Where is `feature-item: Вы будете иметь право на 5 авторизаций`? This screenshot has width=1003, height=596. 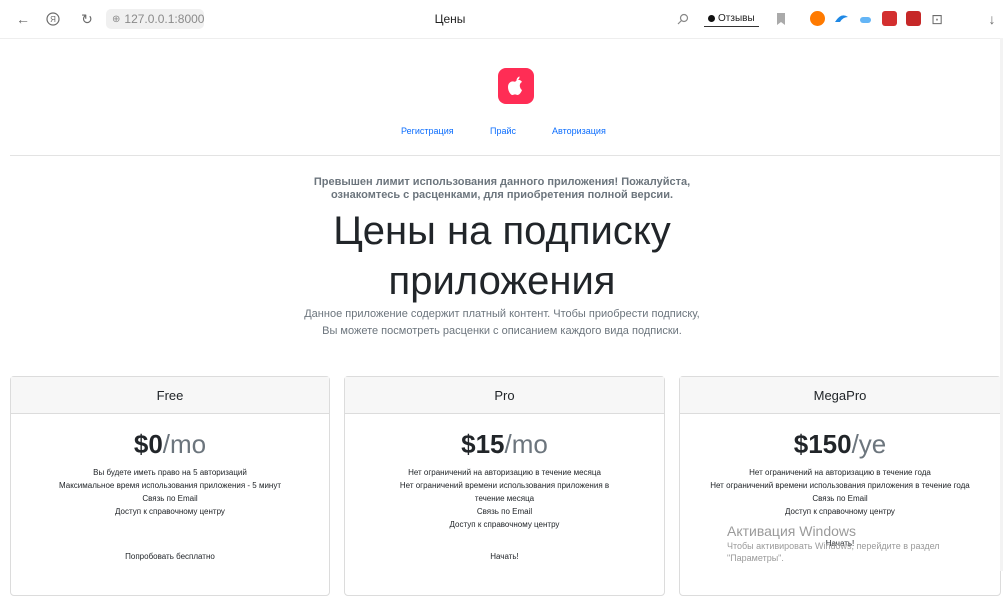 feature-item: Вы будете иметь право на 5 авторизаций is located at coordinates (170, 472).